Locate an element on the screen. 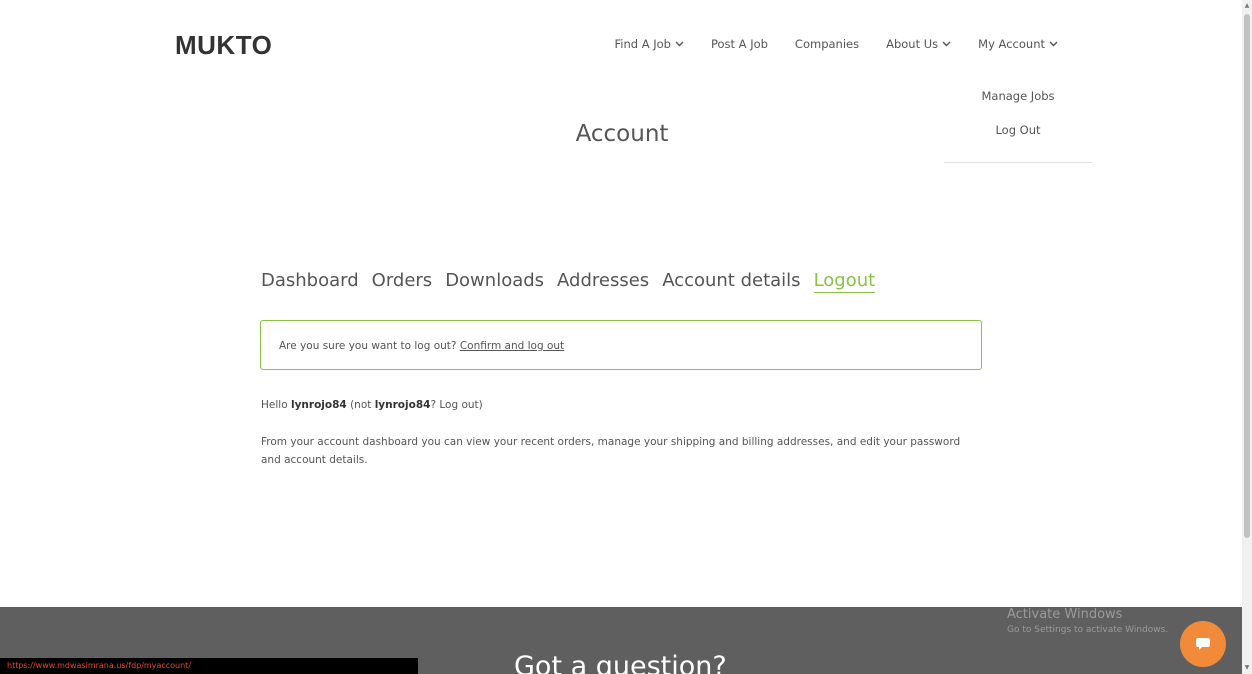 The width and height of the screenshot is (1252, 674). nav-companies: Companies is located at coordinates (827, 44).